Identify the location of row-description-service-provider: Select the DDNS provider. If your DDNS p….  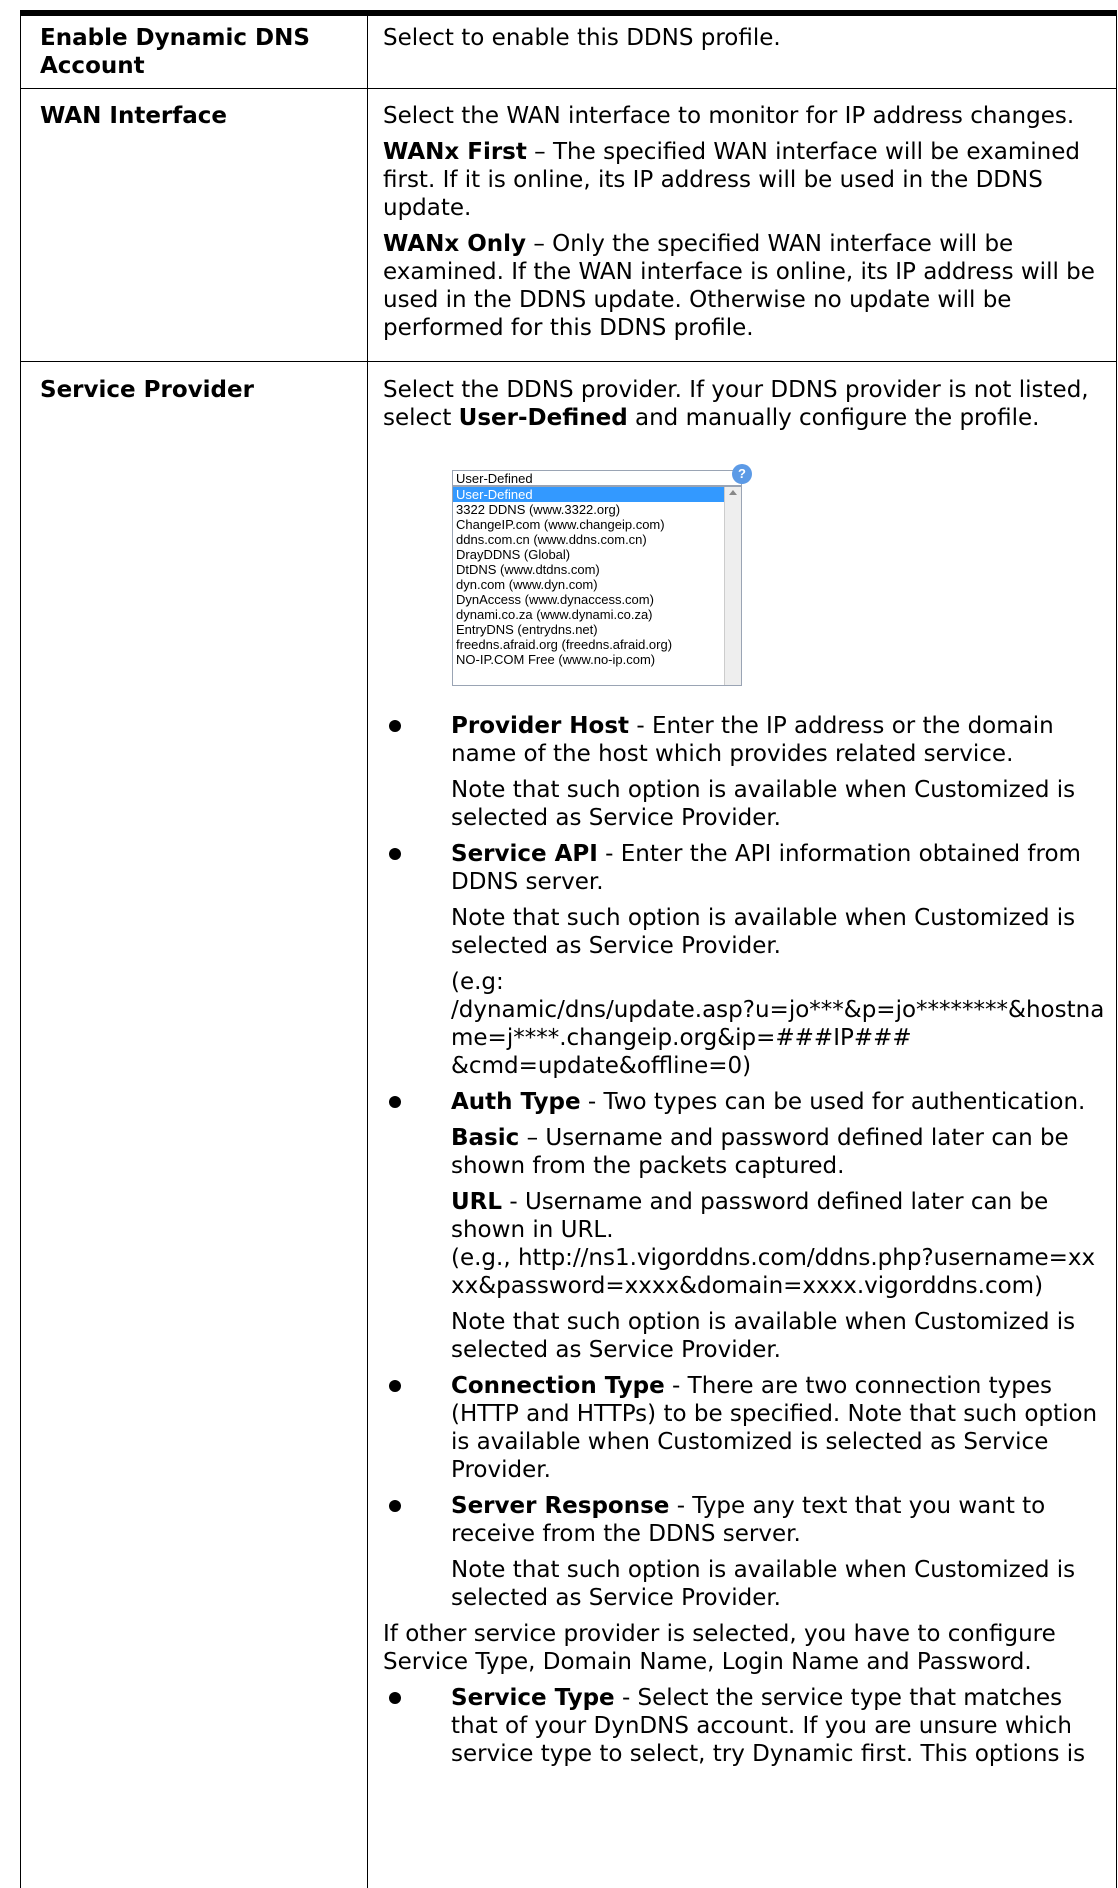
(745, 408).